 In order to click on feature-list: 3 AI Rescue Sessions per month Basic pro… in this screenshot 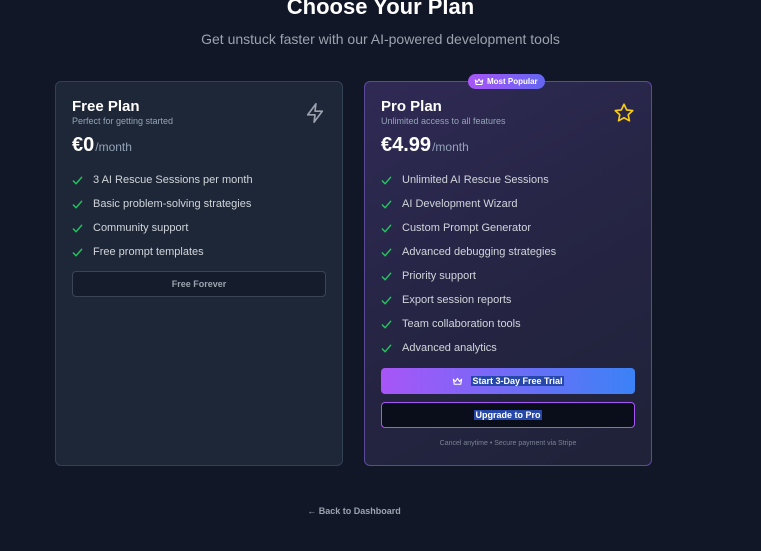, I will do `click(199, 216)`.